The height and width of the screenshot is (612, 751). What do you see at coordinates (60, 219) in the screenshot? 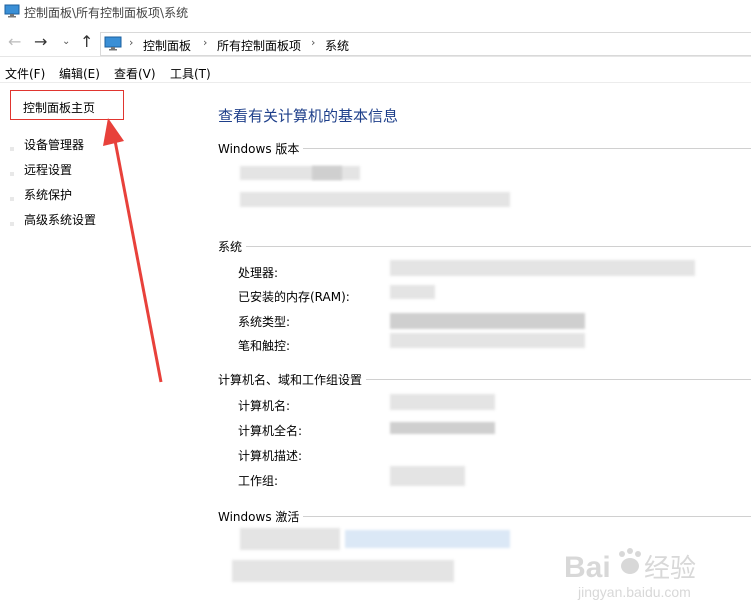
I see `sidebar-item-advanced-settings: 高级系统设置` at bounding box center [60, 219].